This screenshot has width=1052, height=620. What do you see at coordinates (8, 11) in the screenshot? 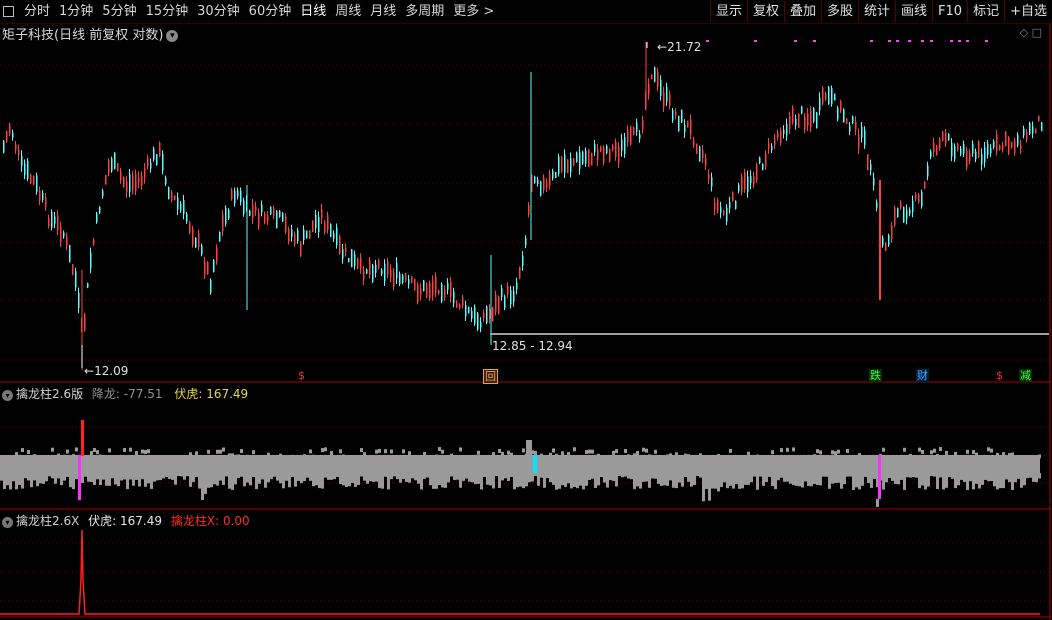
I see `window-toggle-icon` at bounding box center [8, 11].